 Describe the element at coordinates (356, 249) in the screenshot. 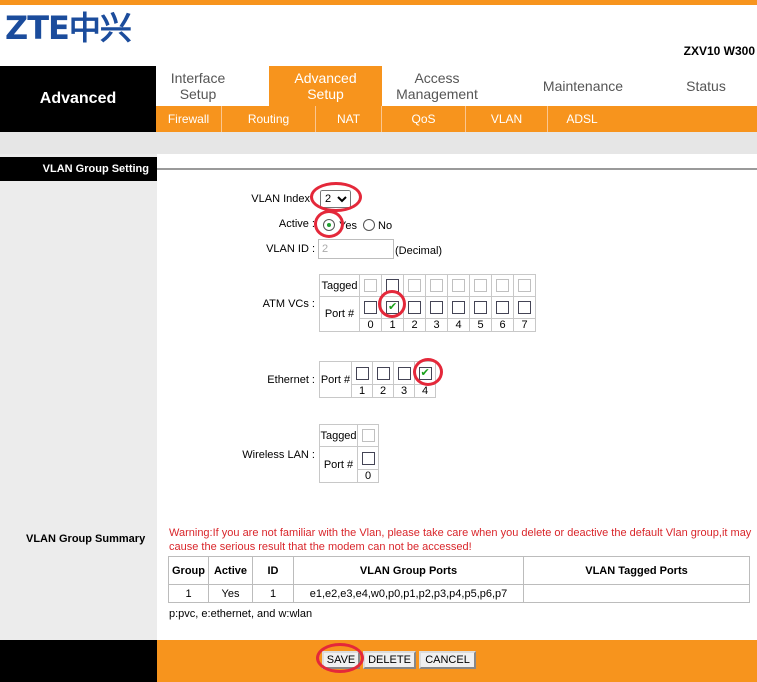

I see `vlan-id-input` at that location.